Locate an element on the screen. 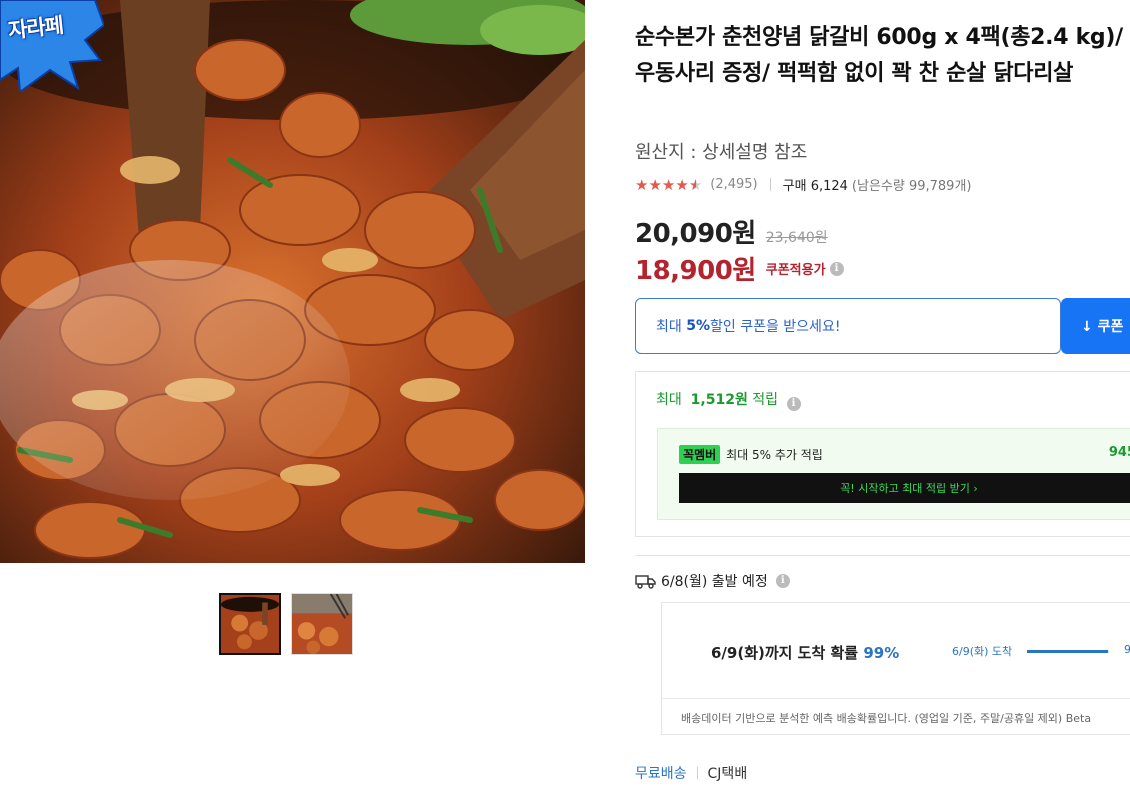 This screenshot has height=791, width=1130. member-row: 꼭멤버 최대 5% 추가 적립 is located at coordinates (751, 454).